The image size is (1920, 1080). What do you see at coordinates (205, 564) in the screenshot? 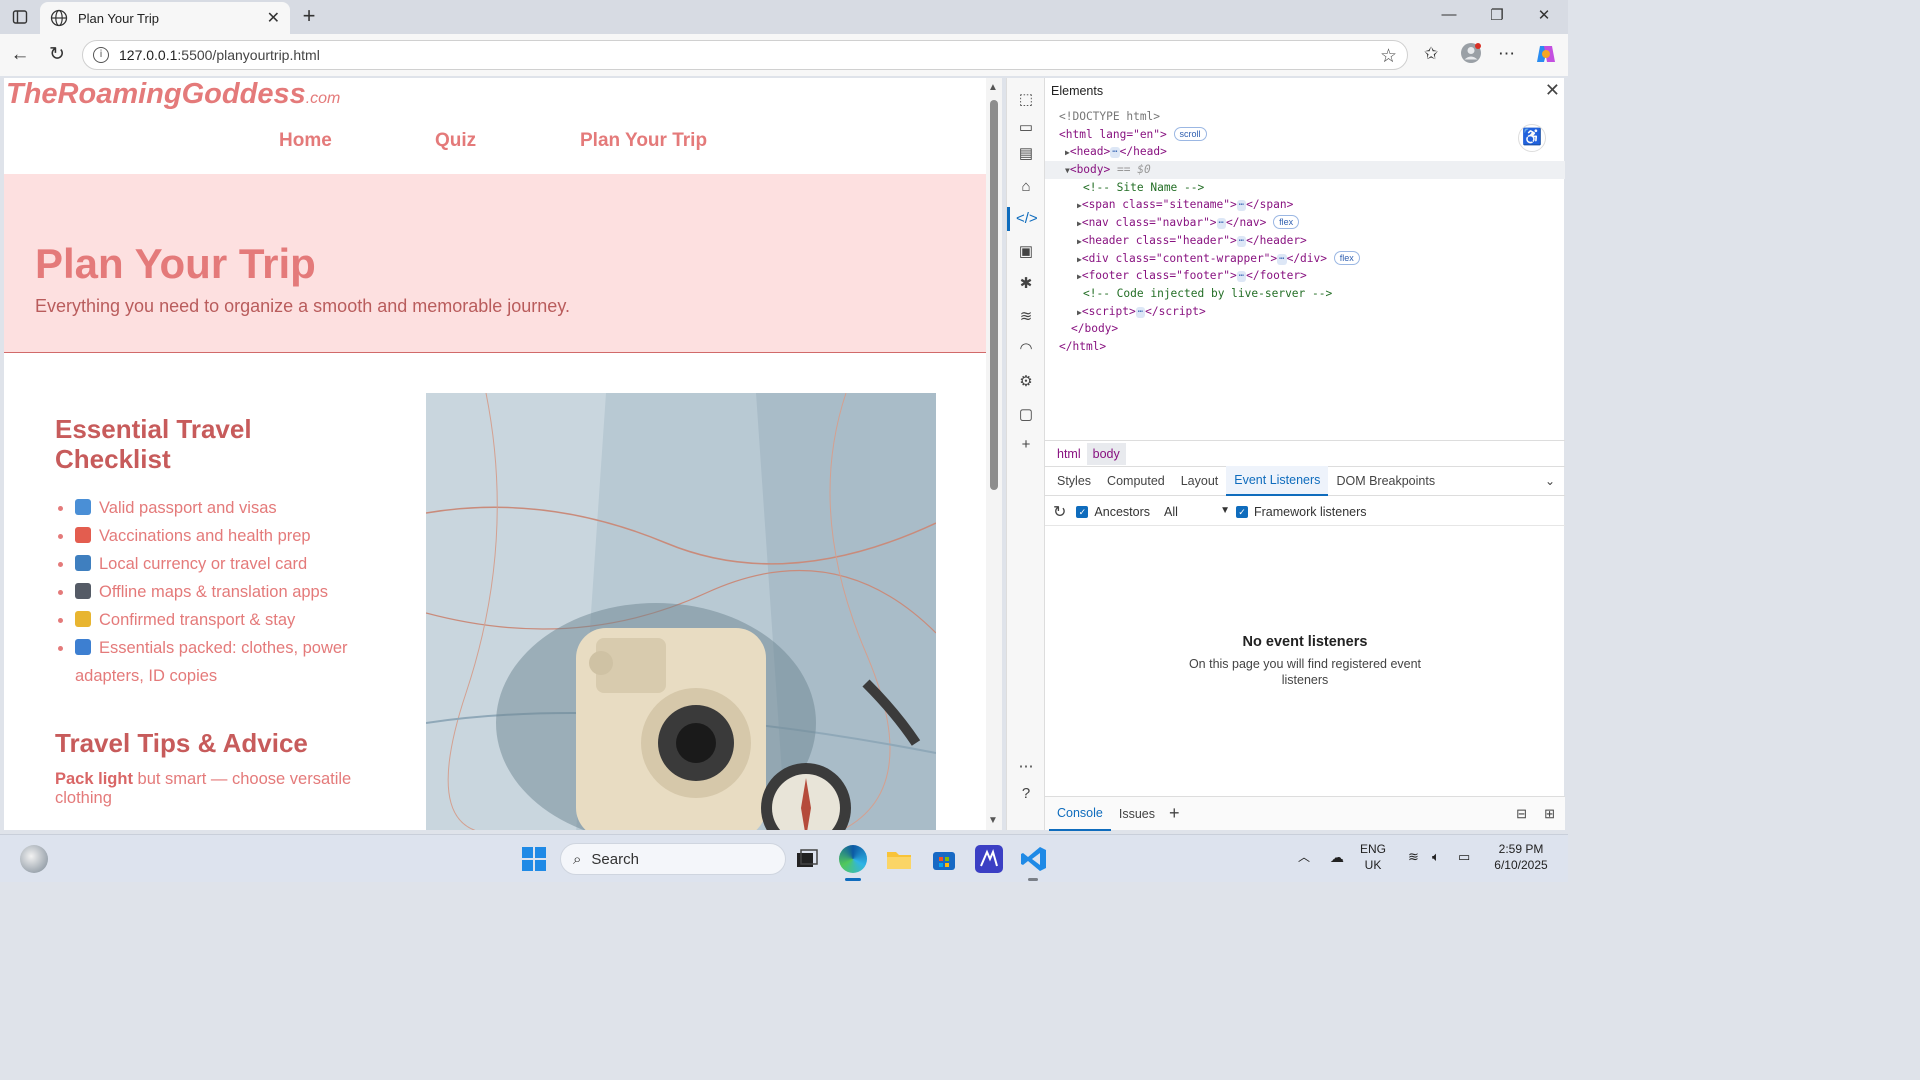
I see `checklist-item: Local currency or travel card` at bounding box center [205, 564].